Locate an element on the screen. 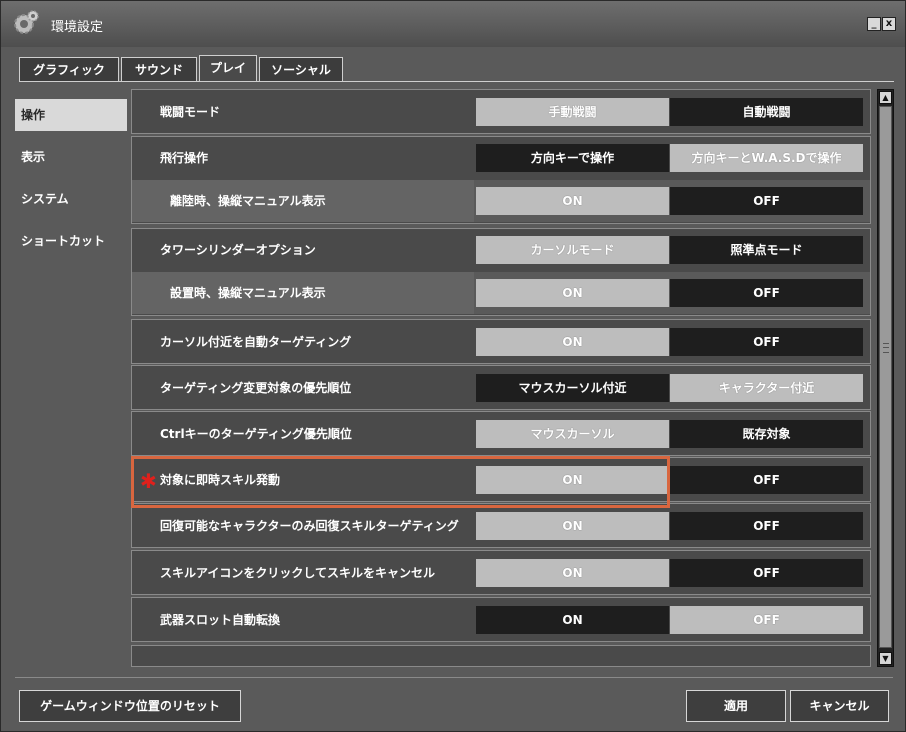 This screenshot has width=906, height=732. setting-label: 飛行操作 is located at coordinates (184, 158).